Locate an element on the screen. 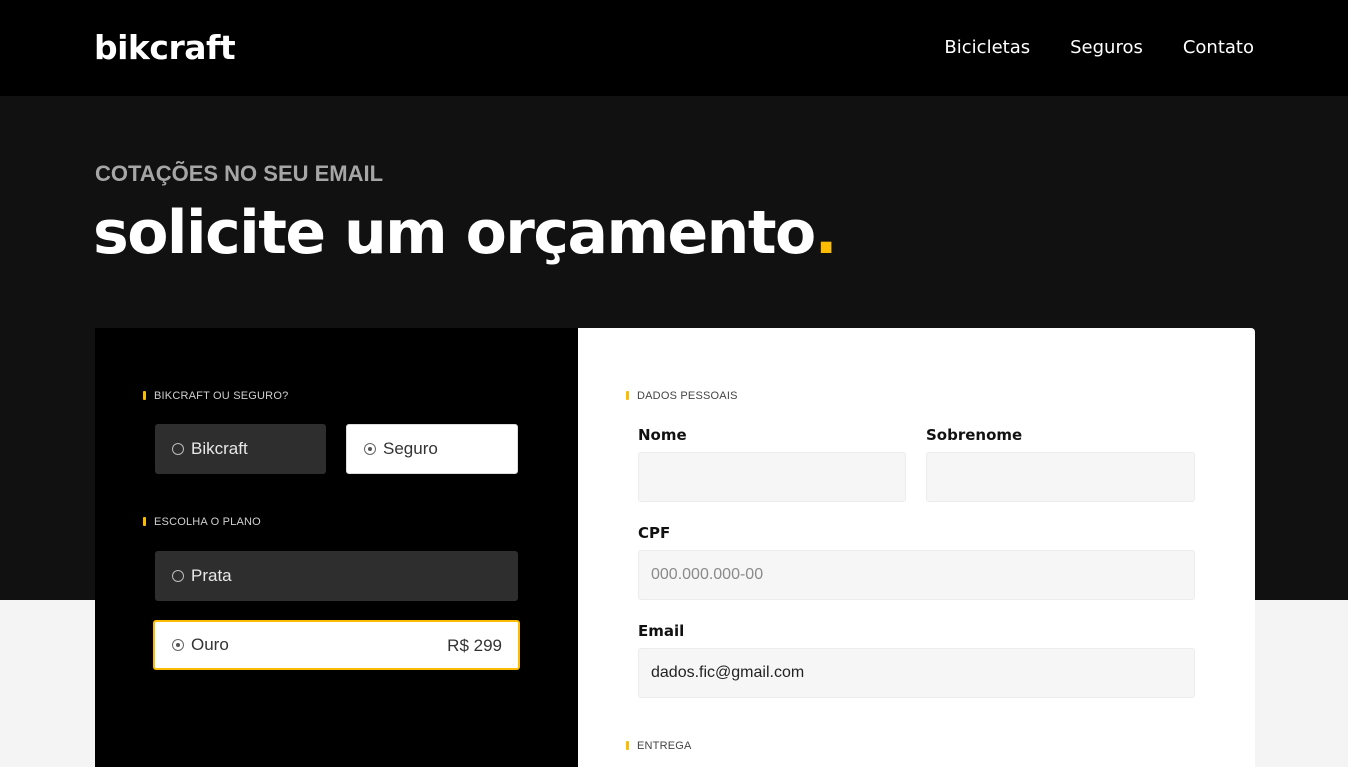 The height and width of the screenshot is (767, 1348). logo: bikcraft is located at coordinates (165, 48).